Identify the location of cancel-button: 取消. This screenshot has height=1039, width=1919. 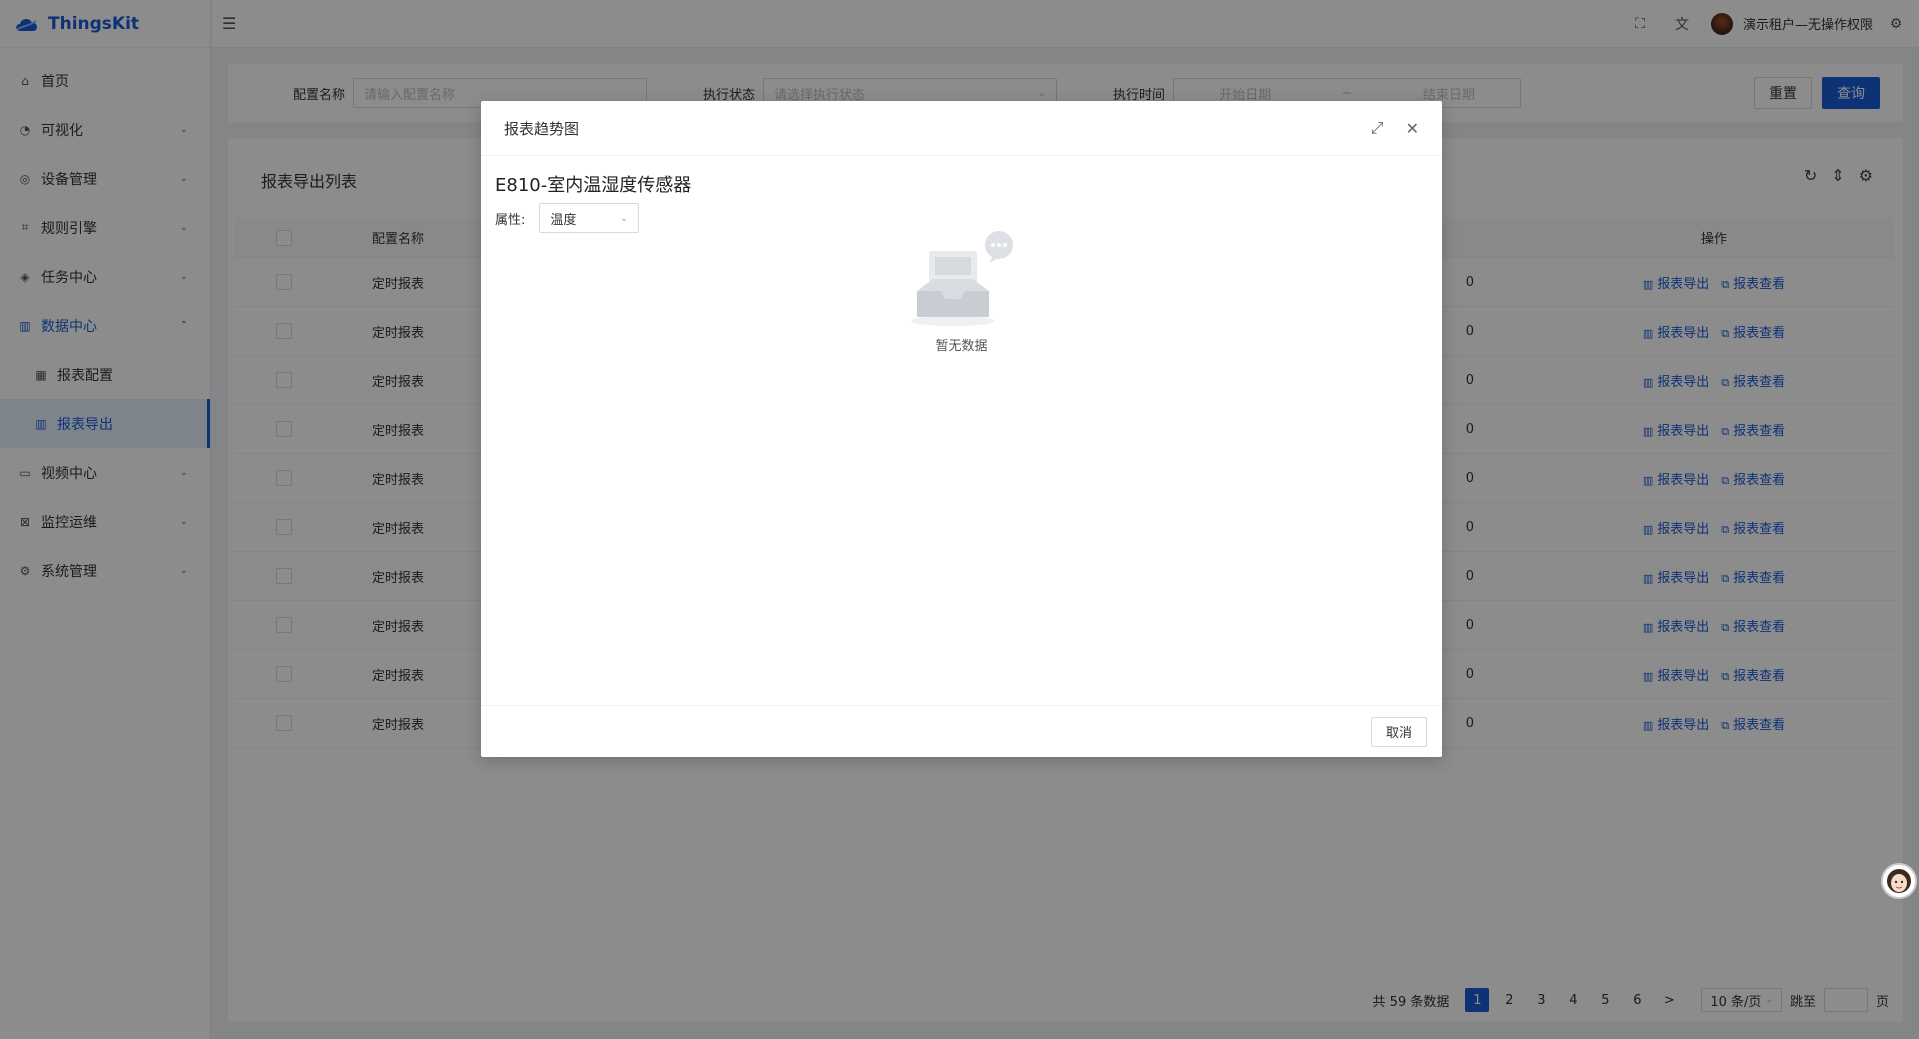
(1398, 731).